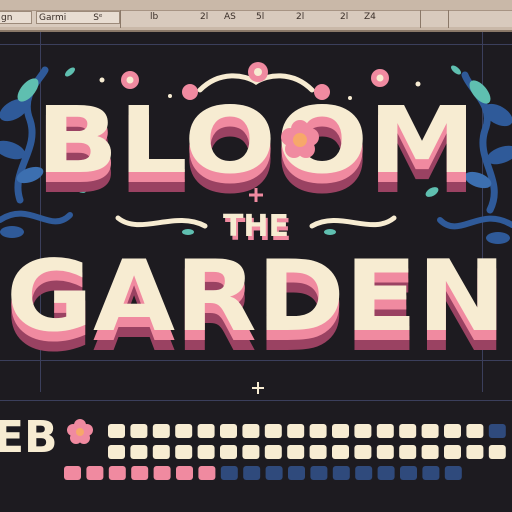 This screenshot has width=512, height=512. I want to click on crosshair-icon, so click(258, 388).